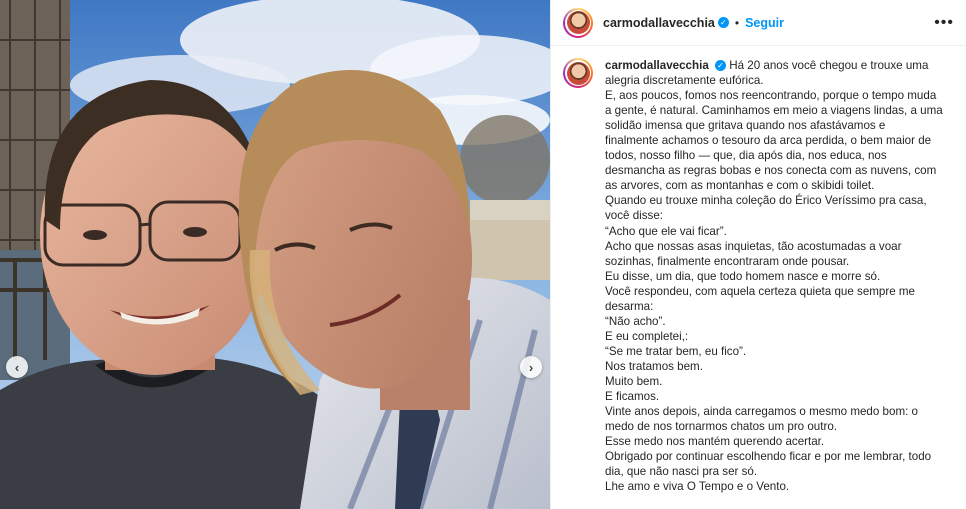 The height and width of the screenshot is (509, 966). Describe the element at coordinates (697, 487) in the screenshot. I see `caption-line: Lhe amo e viva O Tempo e o Vento.` at that location.